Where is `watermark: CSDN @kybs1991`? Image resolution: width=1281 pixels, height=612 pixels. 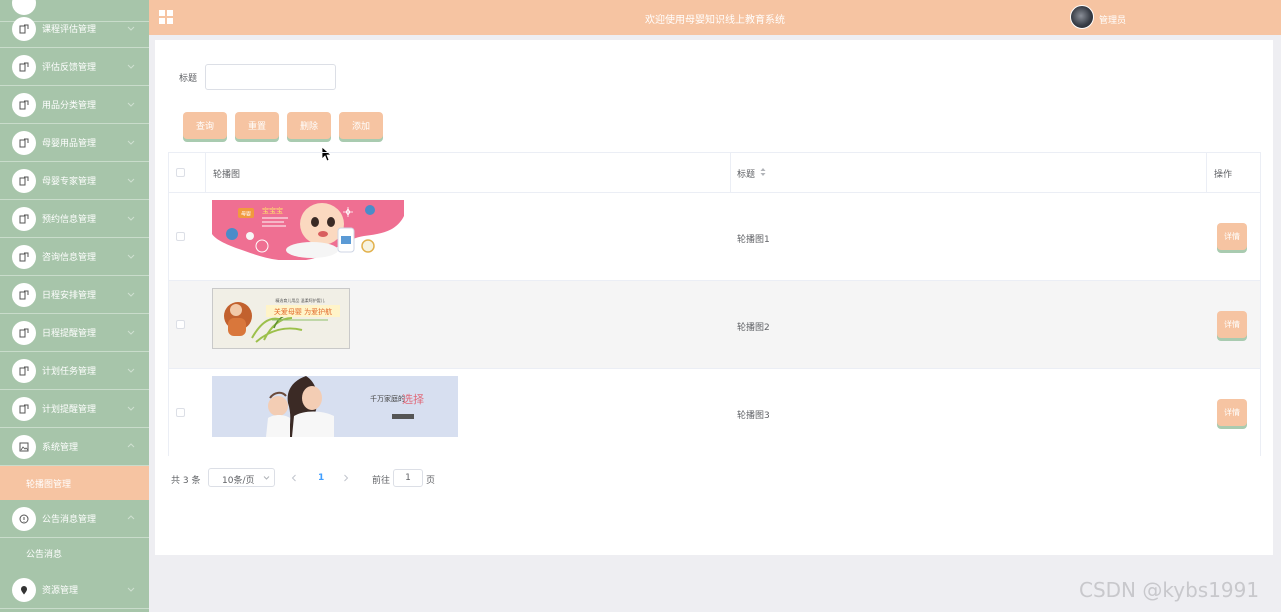 watermark: CSDN @kybs1991 is located at coordinates (1169, 590).